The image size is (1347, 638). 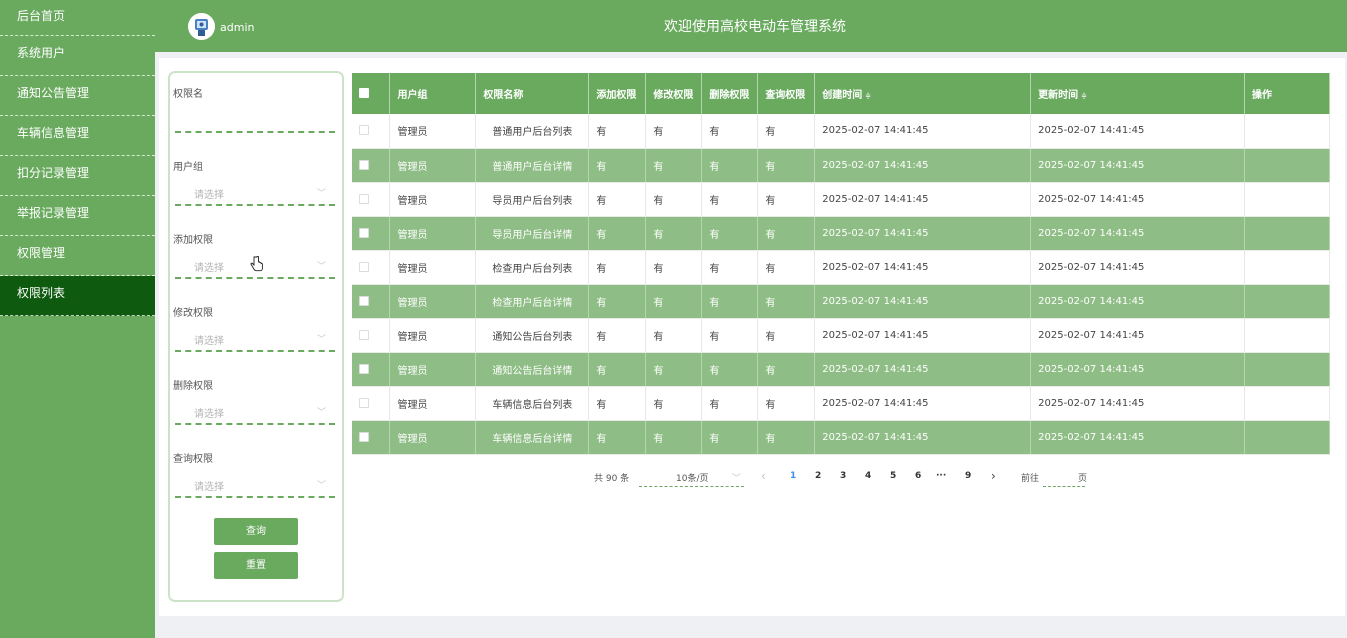 I want to click on page-3: 3, so click(x=843, y=476).